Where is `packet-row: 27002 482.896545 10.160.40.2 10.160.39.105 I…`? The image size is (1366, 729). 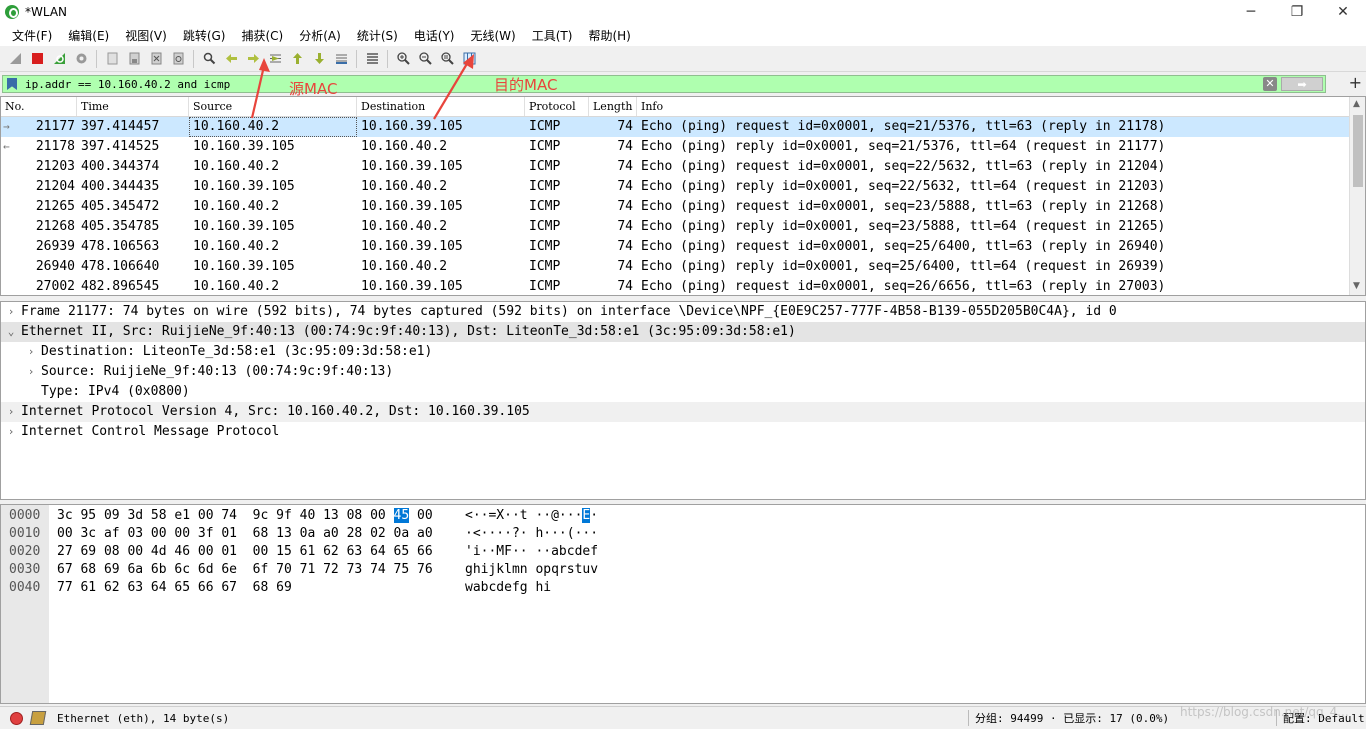
packet-row: 27002 482.896545 10.160.40.2 10.160.39.105 I… is located at coordinates (683, 286).